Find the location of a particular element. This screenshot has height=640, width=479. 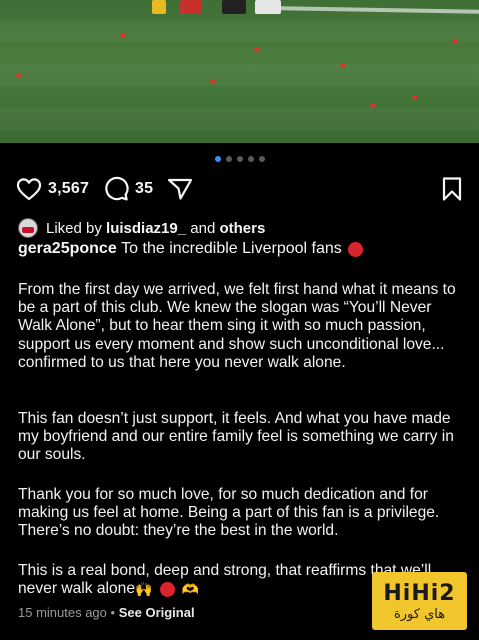

liked-by-prefix: Liked by is located at coordinates (74, 228).